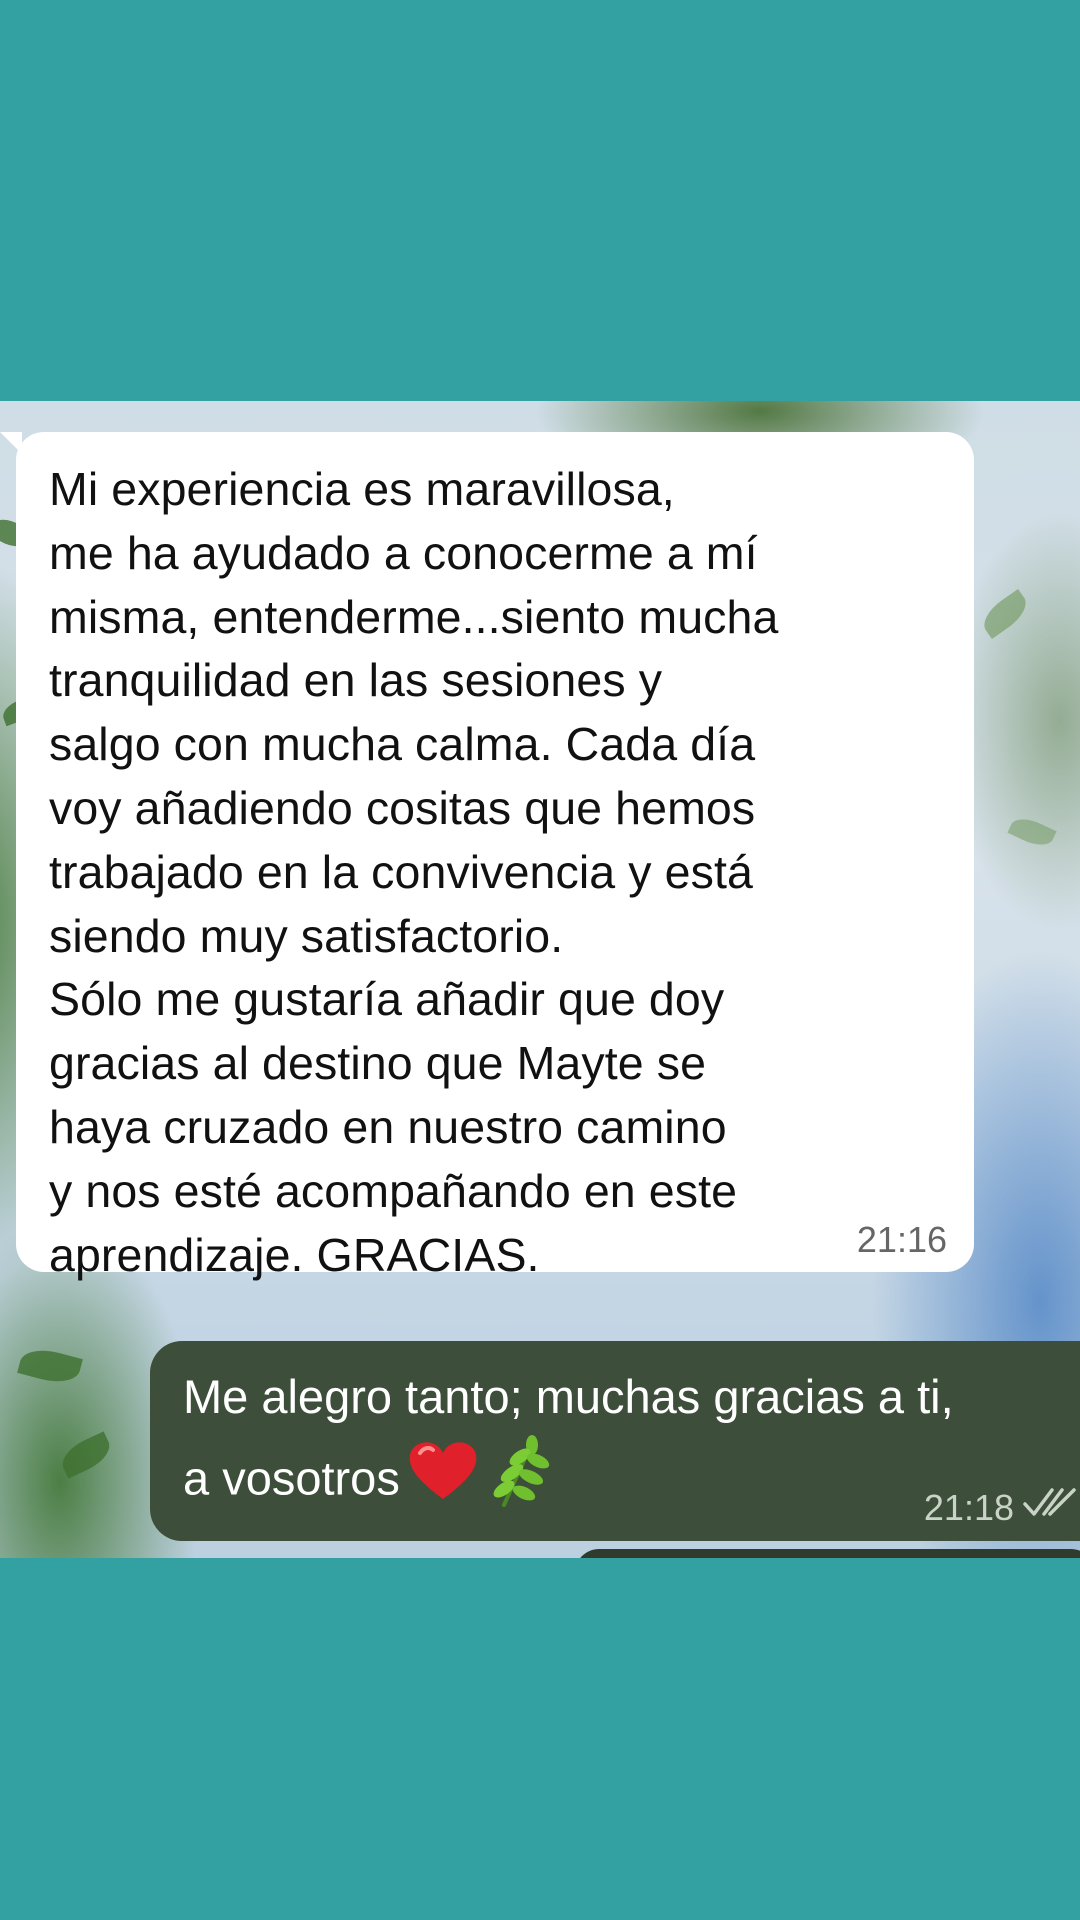 The height and width of the screenshot is (1920, 1080). Describe the element at coordinates (443, 1482) in the screenshot. I see `red-heart-icon` at that location.